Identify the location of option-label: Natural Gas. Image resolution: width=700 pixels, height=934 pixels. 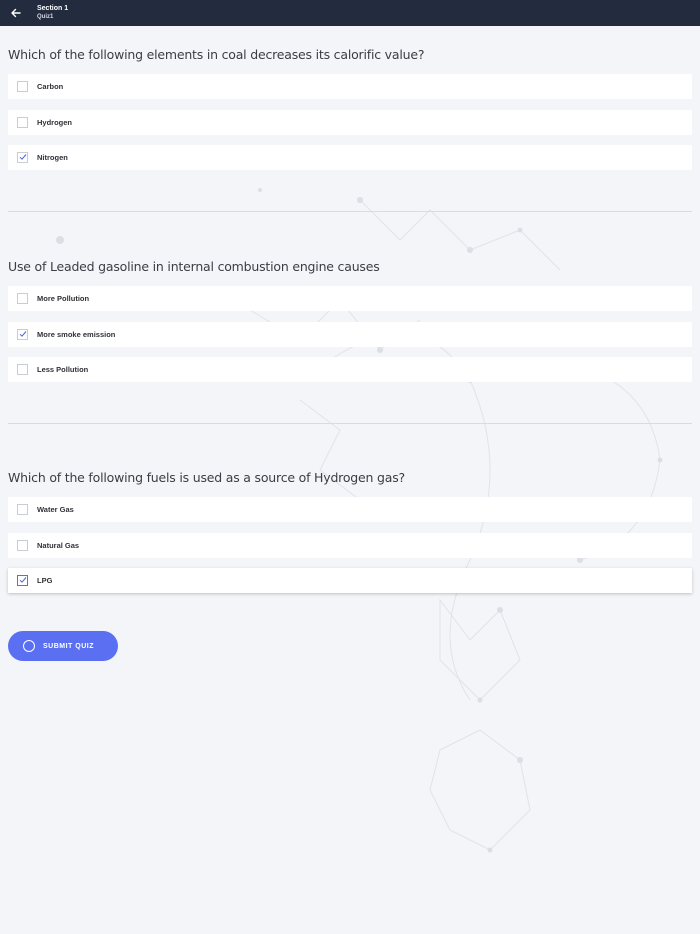
(58, 545).